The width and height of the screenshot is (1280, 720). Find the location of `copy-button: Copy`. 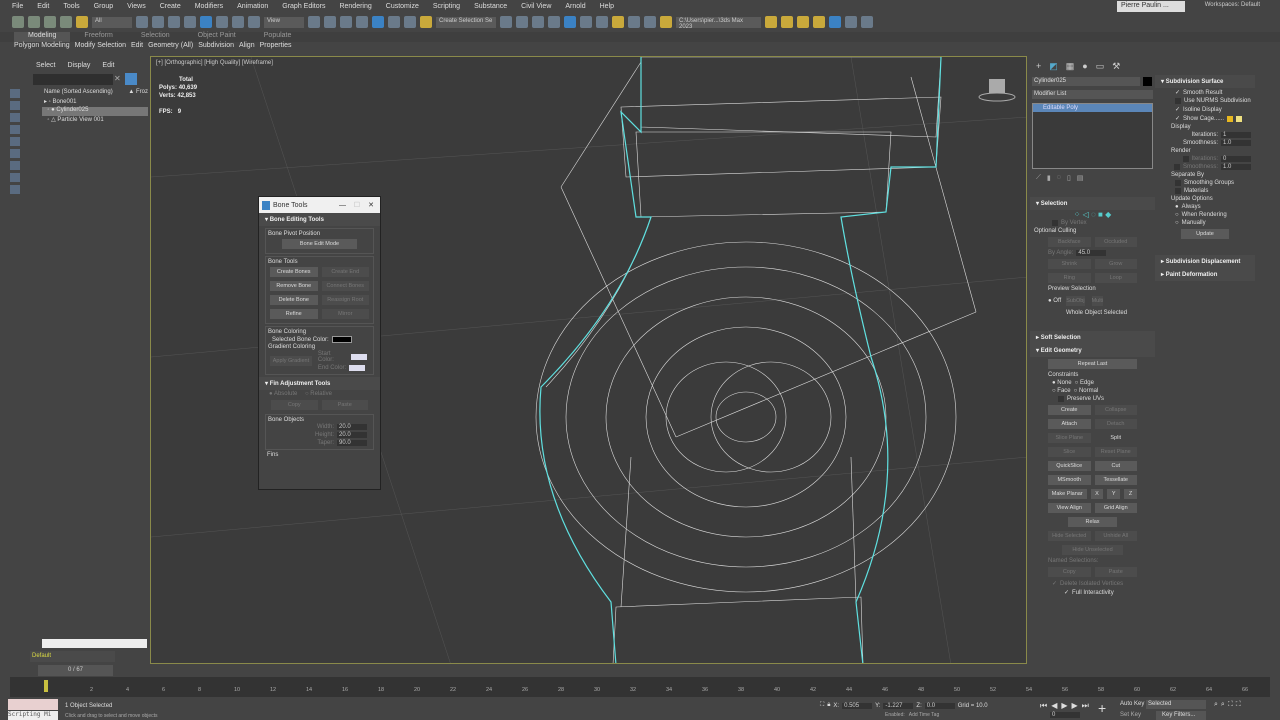

copy-button: Copy is located at coordinates (294, 405).